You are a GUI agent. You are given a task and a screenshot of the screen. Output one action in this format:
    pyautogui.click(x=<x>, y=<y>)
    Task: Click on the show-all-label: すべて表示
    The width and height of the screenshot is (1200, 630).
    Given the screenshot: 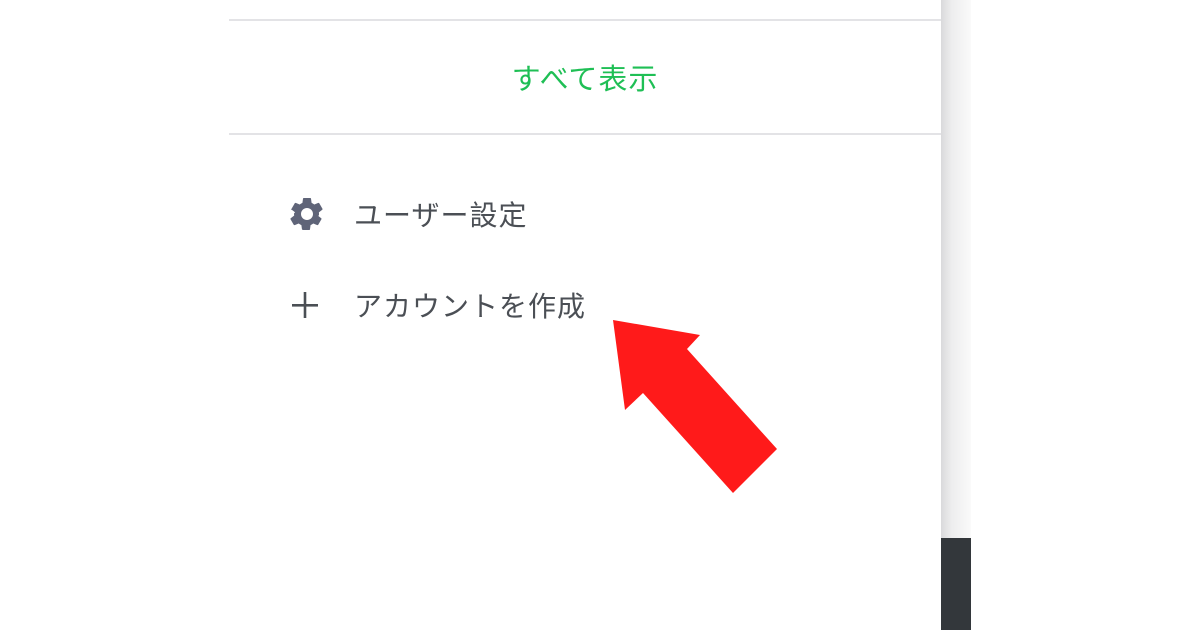 What is the action you would take?
    pyautogui.click(x=585, y=79)
    